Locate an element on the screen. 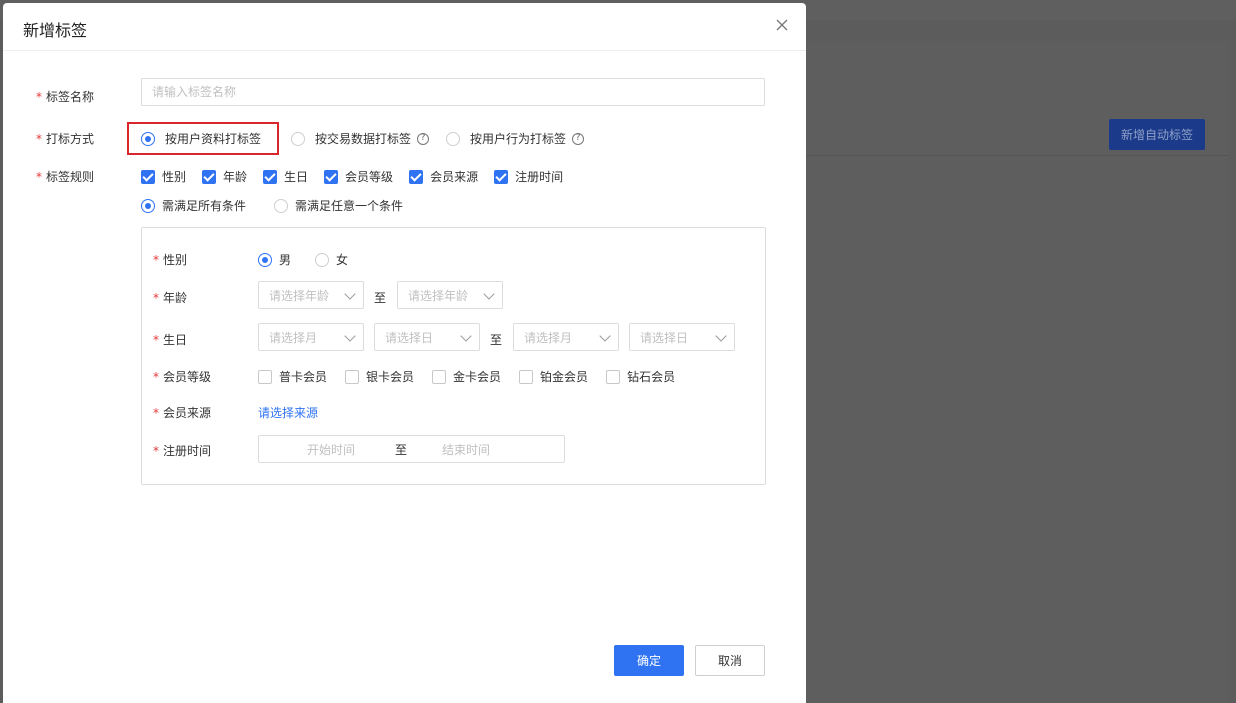 Image resolution: width=1236 pixels, height=703 pixels. tag-method-radio-group: 按用户资料打标签 按交易数据打标签 ? 按用户行为打标签 ? is located at coordinates (363, 138).